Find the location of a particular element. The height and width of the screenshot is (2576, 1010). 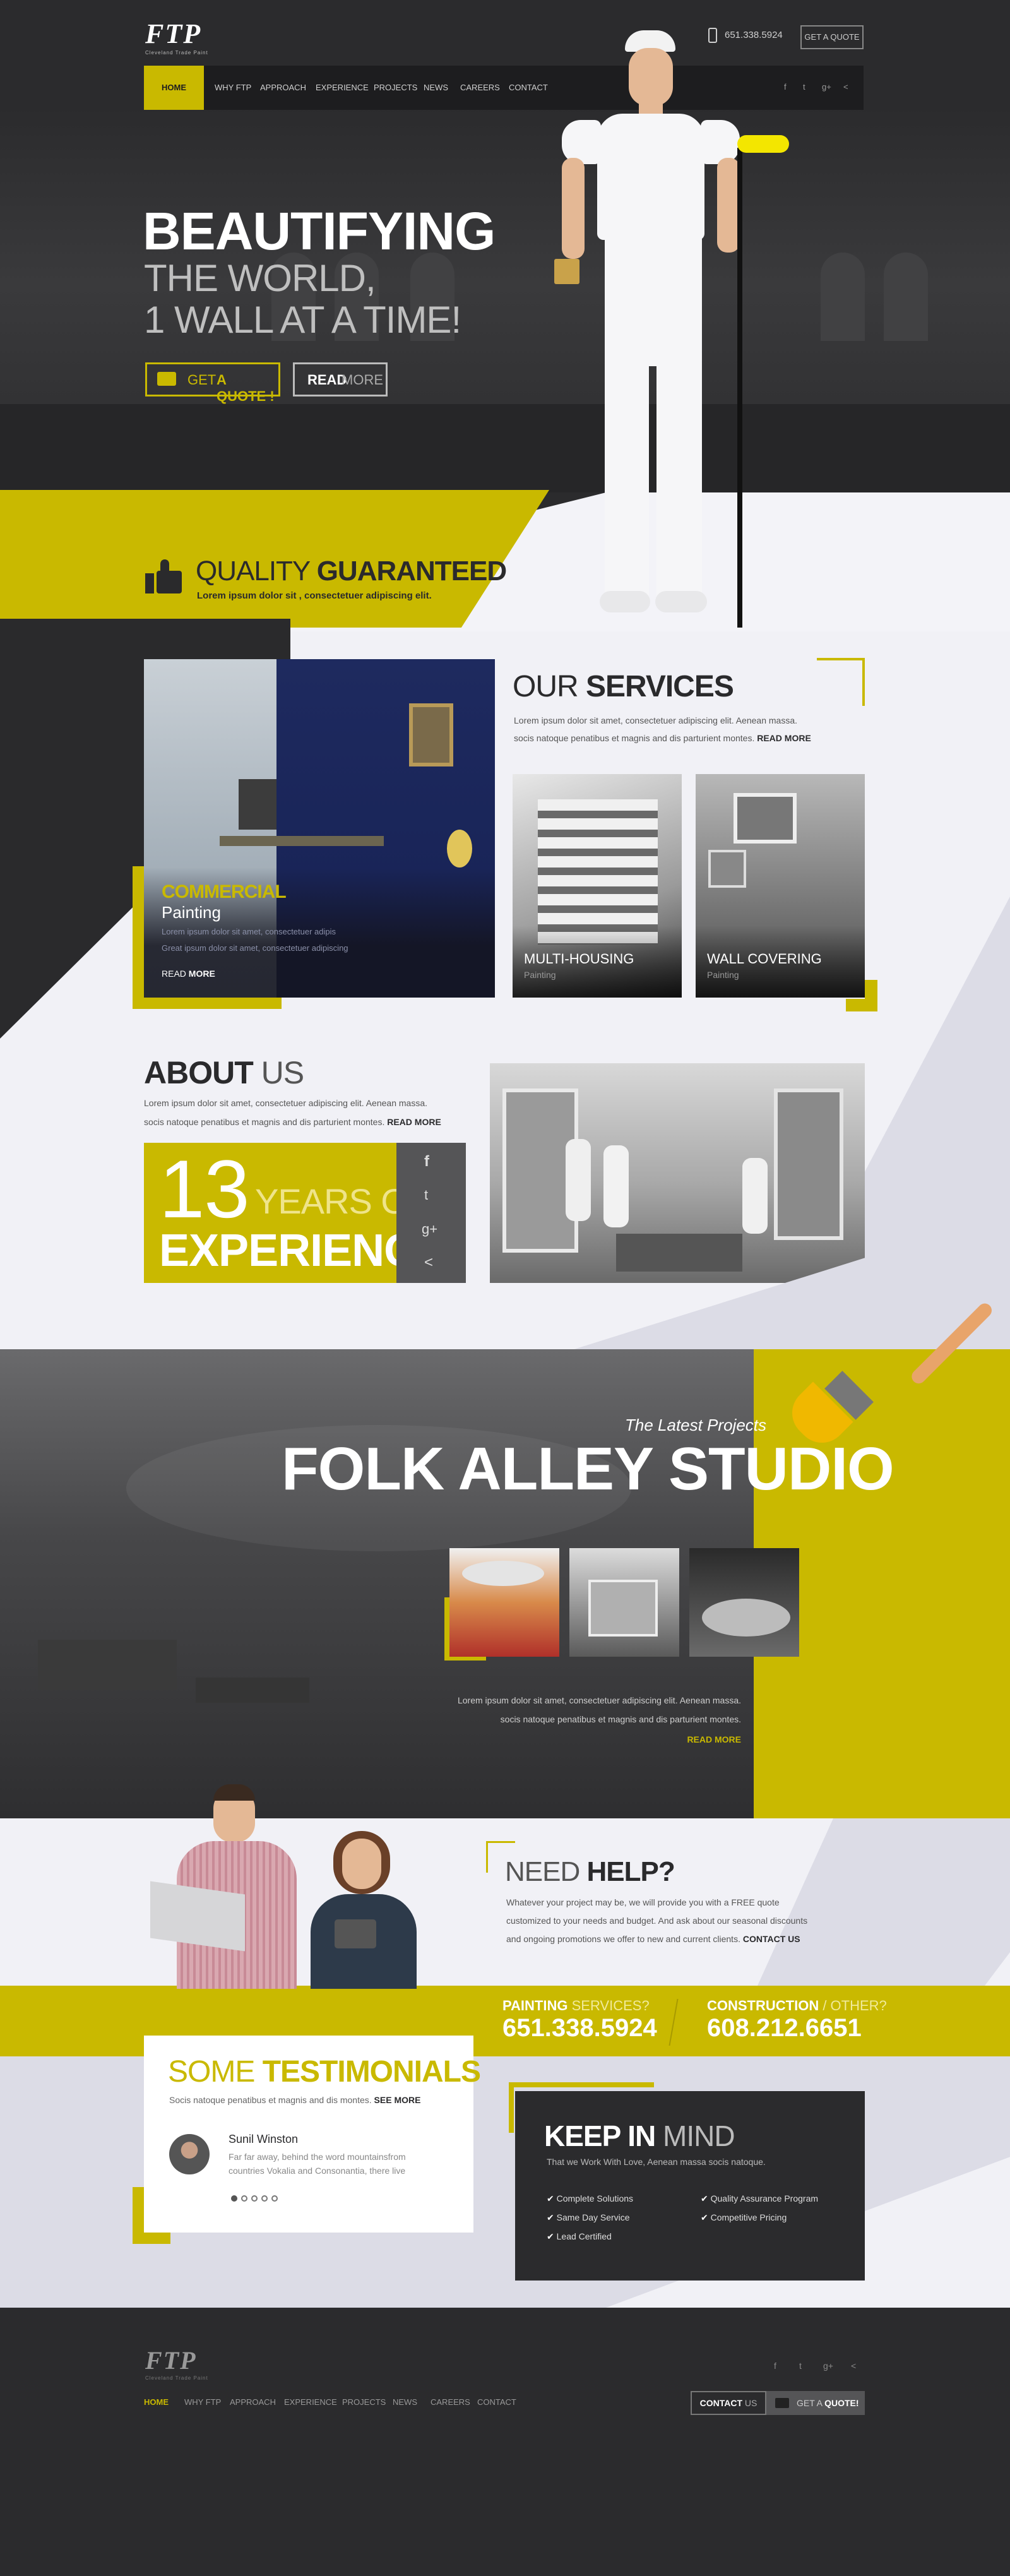

footer-googleplus-icon: g+ is located at coordinates (828, 2366).